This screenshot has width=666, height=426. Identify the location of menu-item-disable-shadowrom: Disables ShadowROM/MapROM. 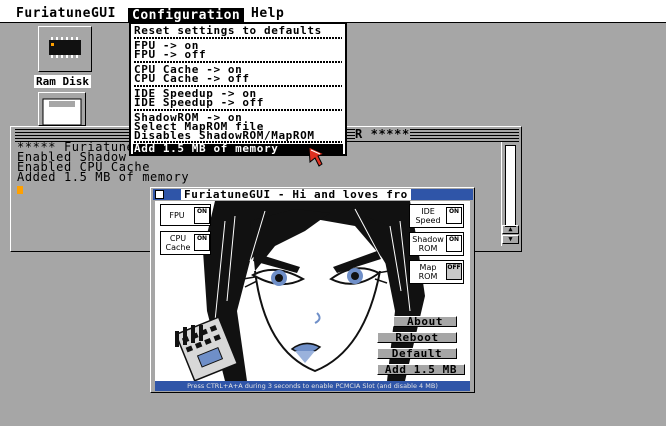
(224, 135).